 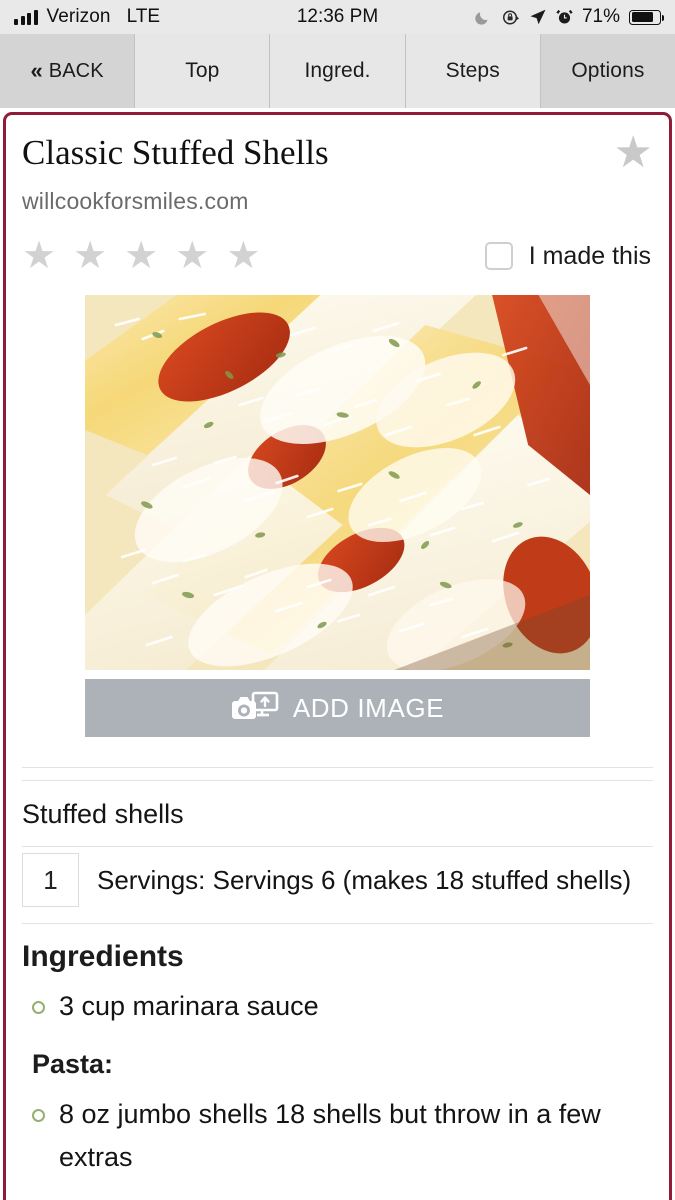 I want to click on tab-steps-label: Steps, so click(x=472, y=70).